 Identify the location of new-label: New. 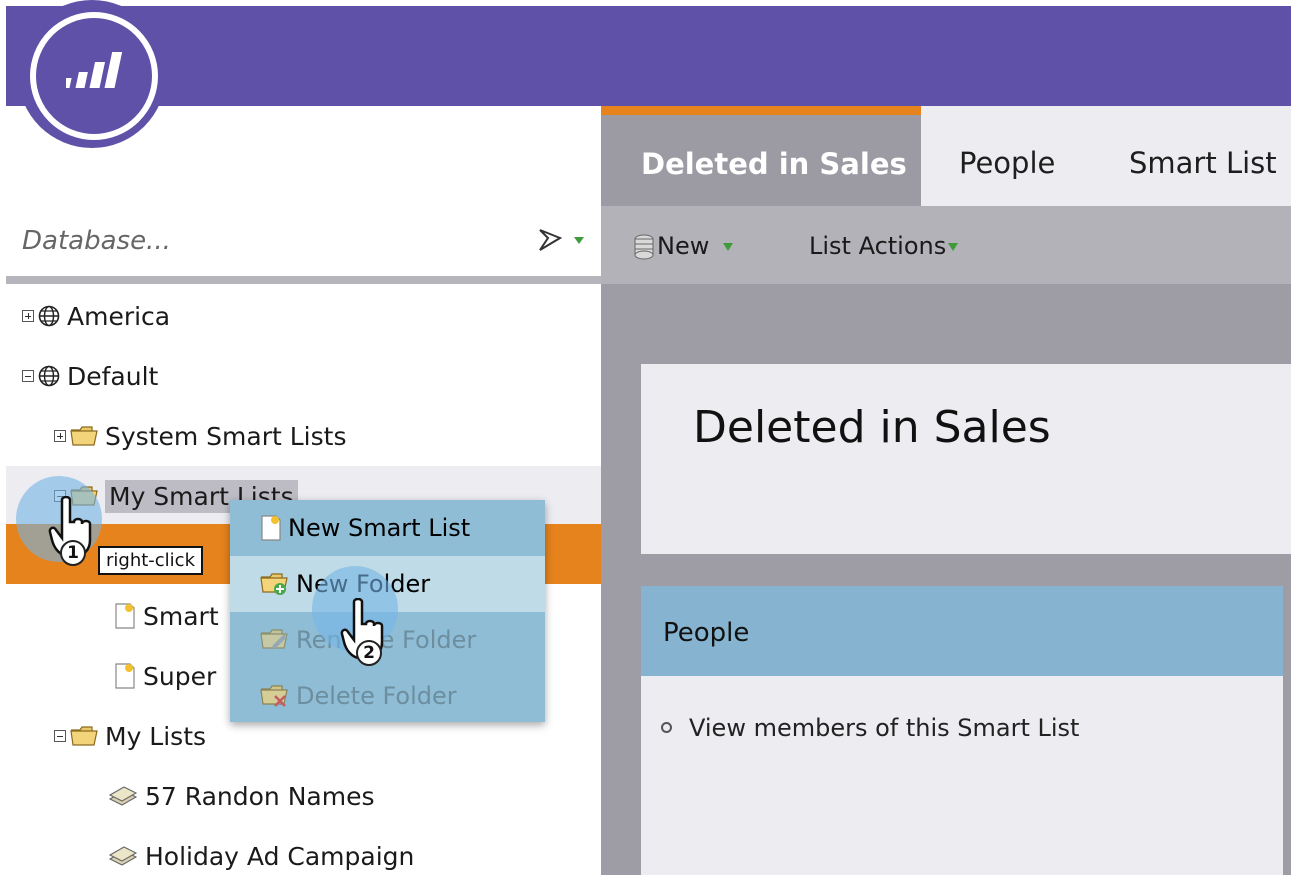
(683, 246).